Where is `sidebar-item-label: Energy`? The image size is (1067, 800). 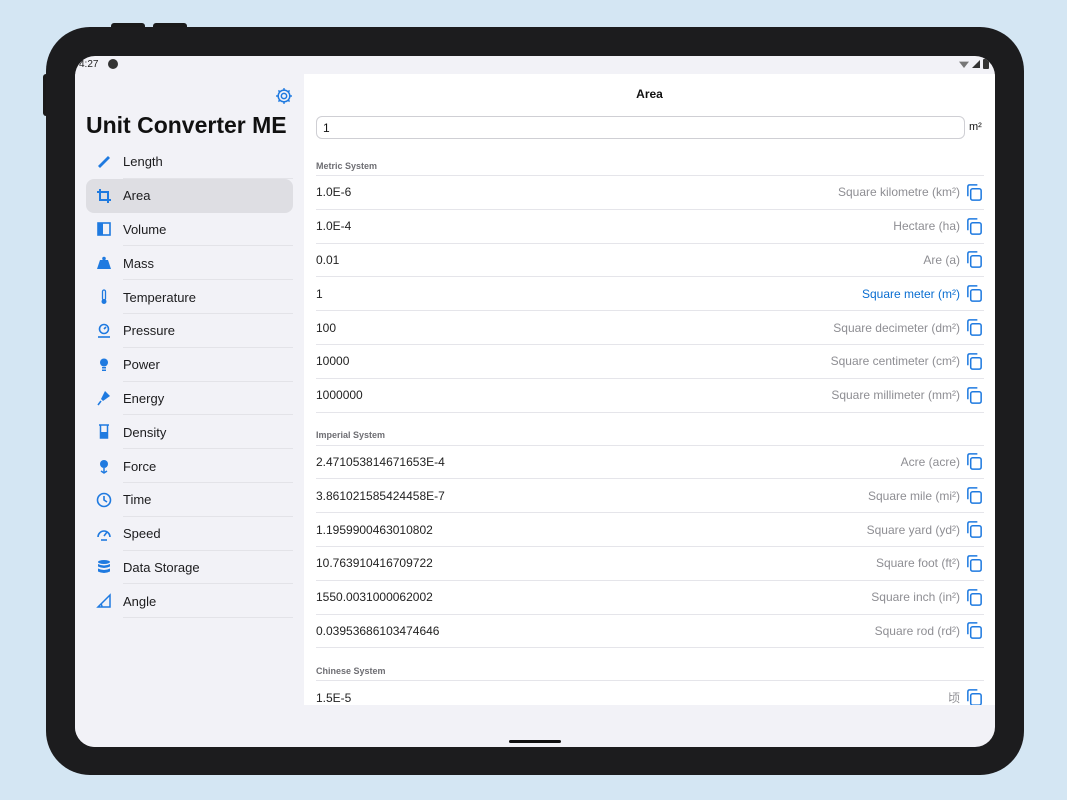
sidebar-item-label: Energy is located at coordinates (144, 398).